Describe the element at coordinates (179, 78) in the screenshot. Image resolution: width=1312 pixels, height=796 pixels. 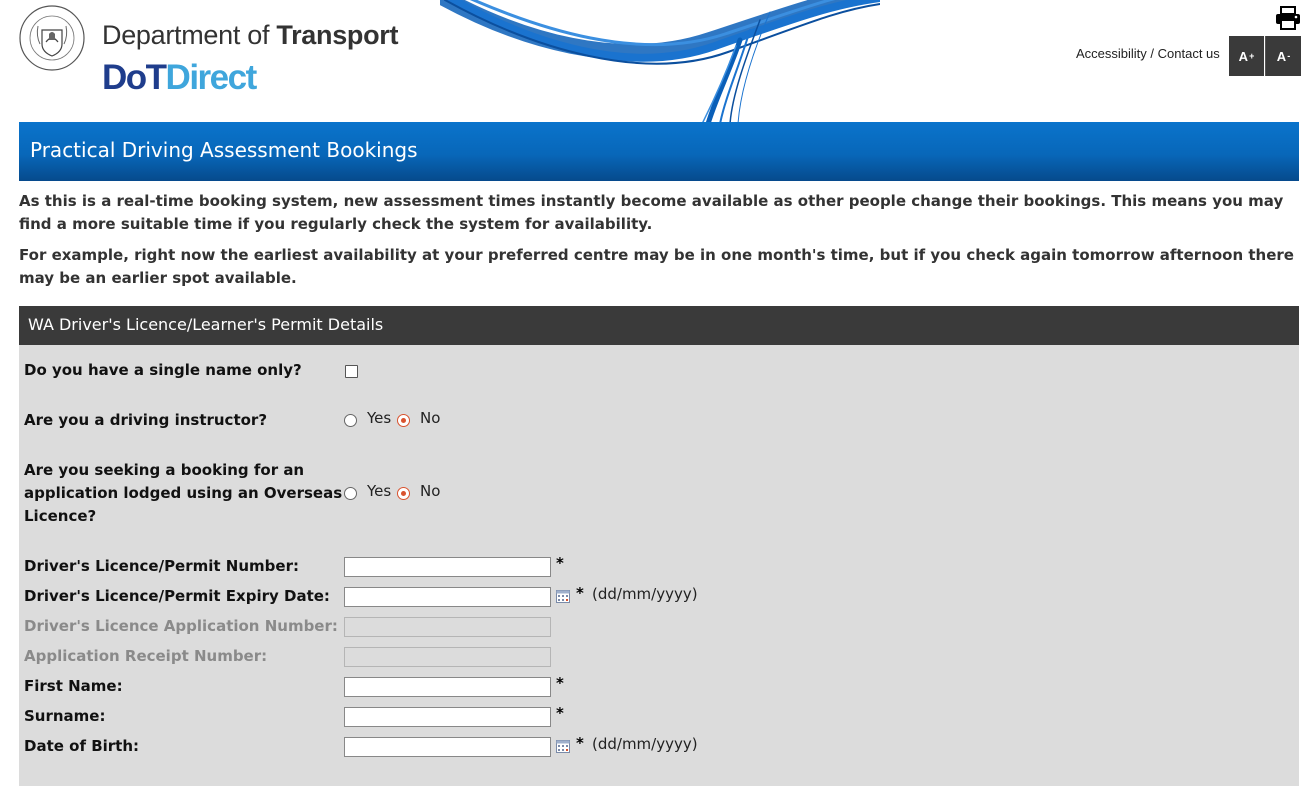
I see `dotdirect-logo: DoTDirect` at that location.